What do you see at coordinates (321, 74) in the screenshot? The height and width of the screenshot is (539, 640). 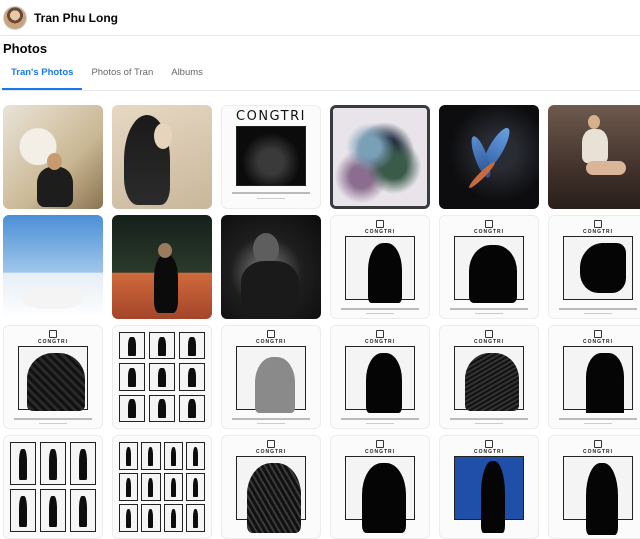 I see `photo-tabs: Tran's Photos Photos of Tran Albums` at bounding box center [321, 74].